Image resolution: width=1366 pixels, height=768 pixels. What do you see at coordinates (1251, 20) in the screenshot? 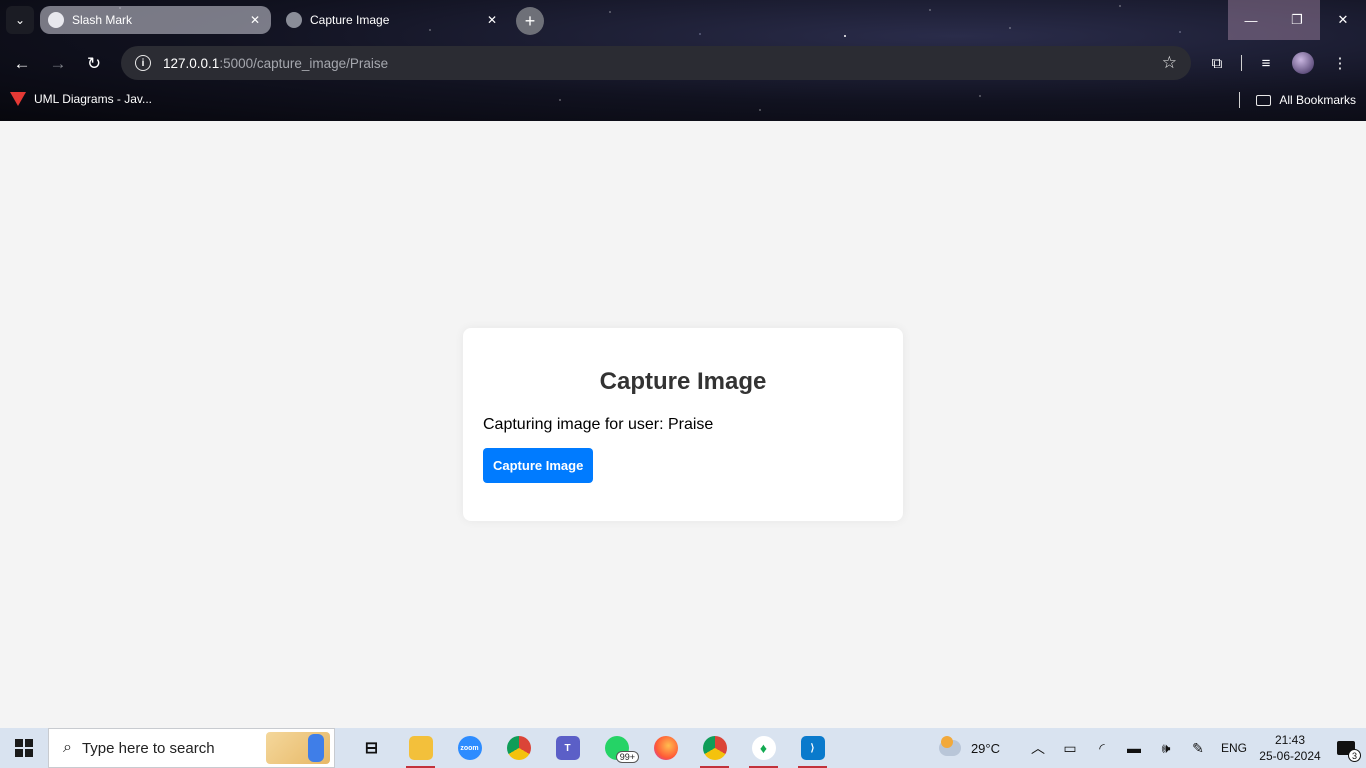
I see `minimize-button: —` at bounding box center [1251, 20].